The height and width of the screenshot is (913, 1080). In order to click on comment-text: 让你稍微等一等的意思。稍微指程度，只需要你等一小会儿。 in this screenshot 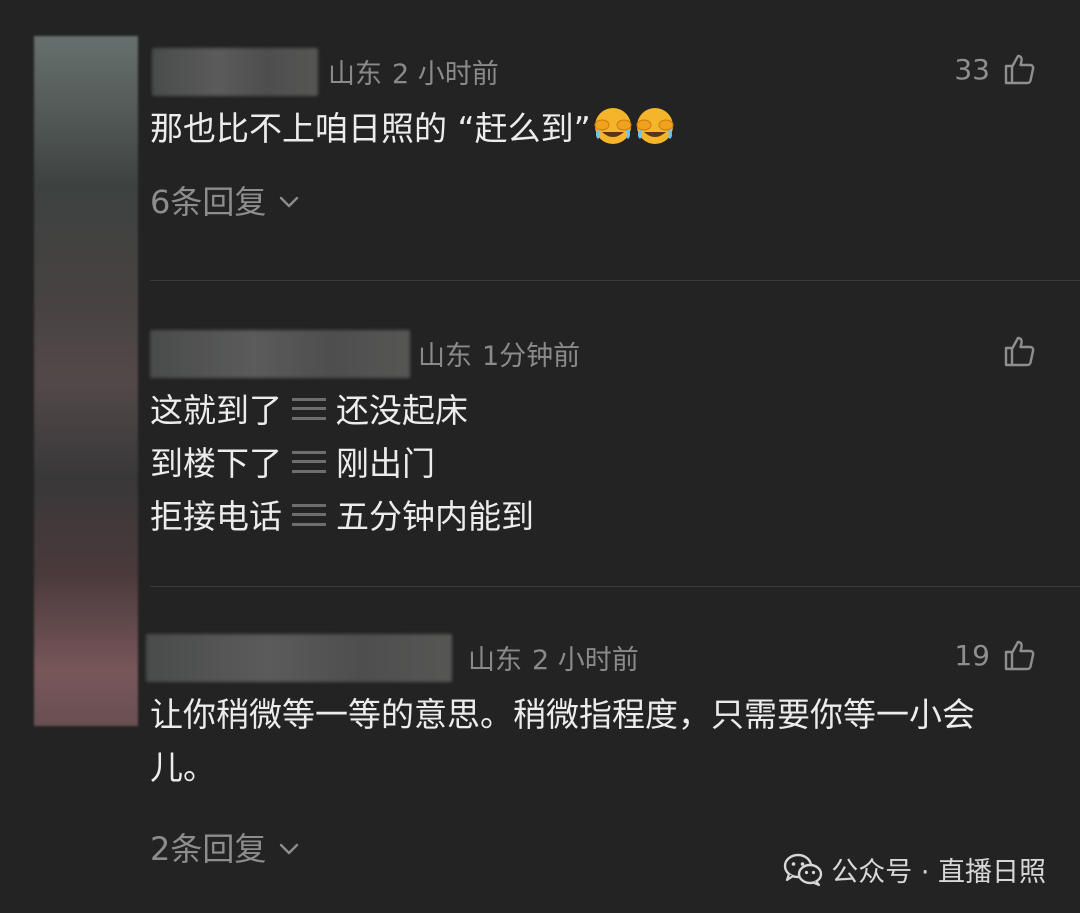, I will do `click(562, 741)`.